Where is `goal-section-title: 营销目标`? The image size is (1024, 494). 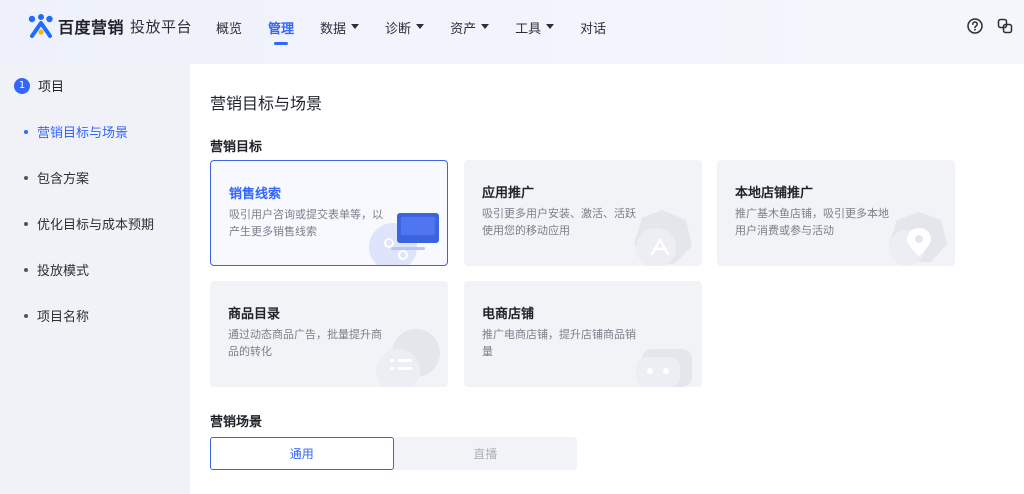
goal-section-title: 营销目标 is located at coordinates (236, 147).